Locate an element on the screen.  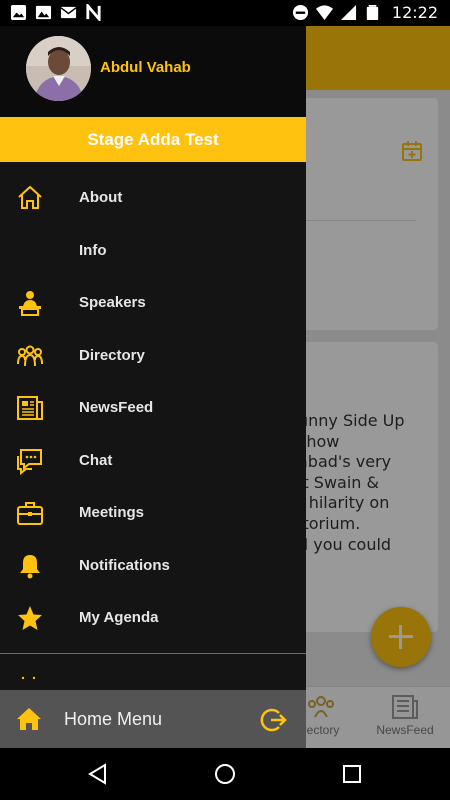
newspaper-icon is located at coordinates (30, 408).